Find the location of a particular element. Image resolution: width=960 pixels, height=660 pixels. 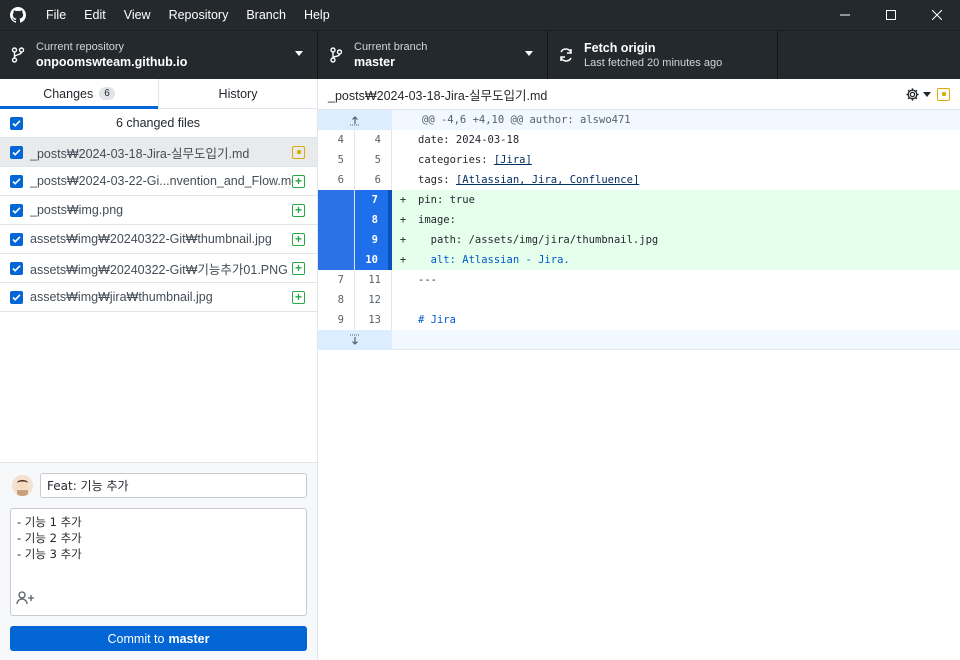

diff-line-added: 10 + alt: Atlassian - Jira. is located at coordinates (639, 260).